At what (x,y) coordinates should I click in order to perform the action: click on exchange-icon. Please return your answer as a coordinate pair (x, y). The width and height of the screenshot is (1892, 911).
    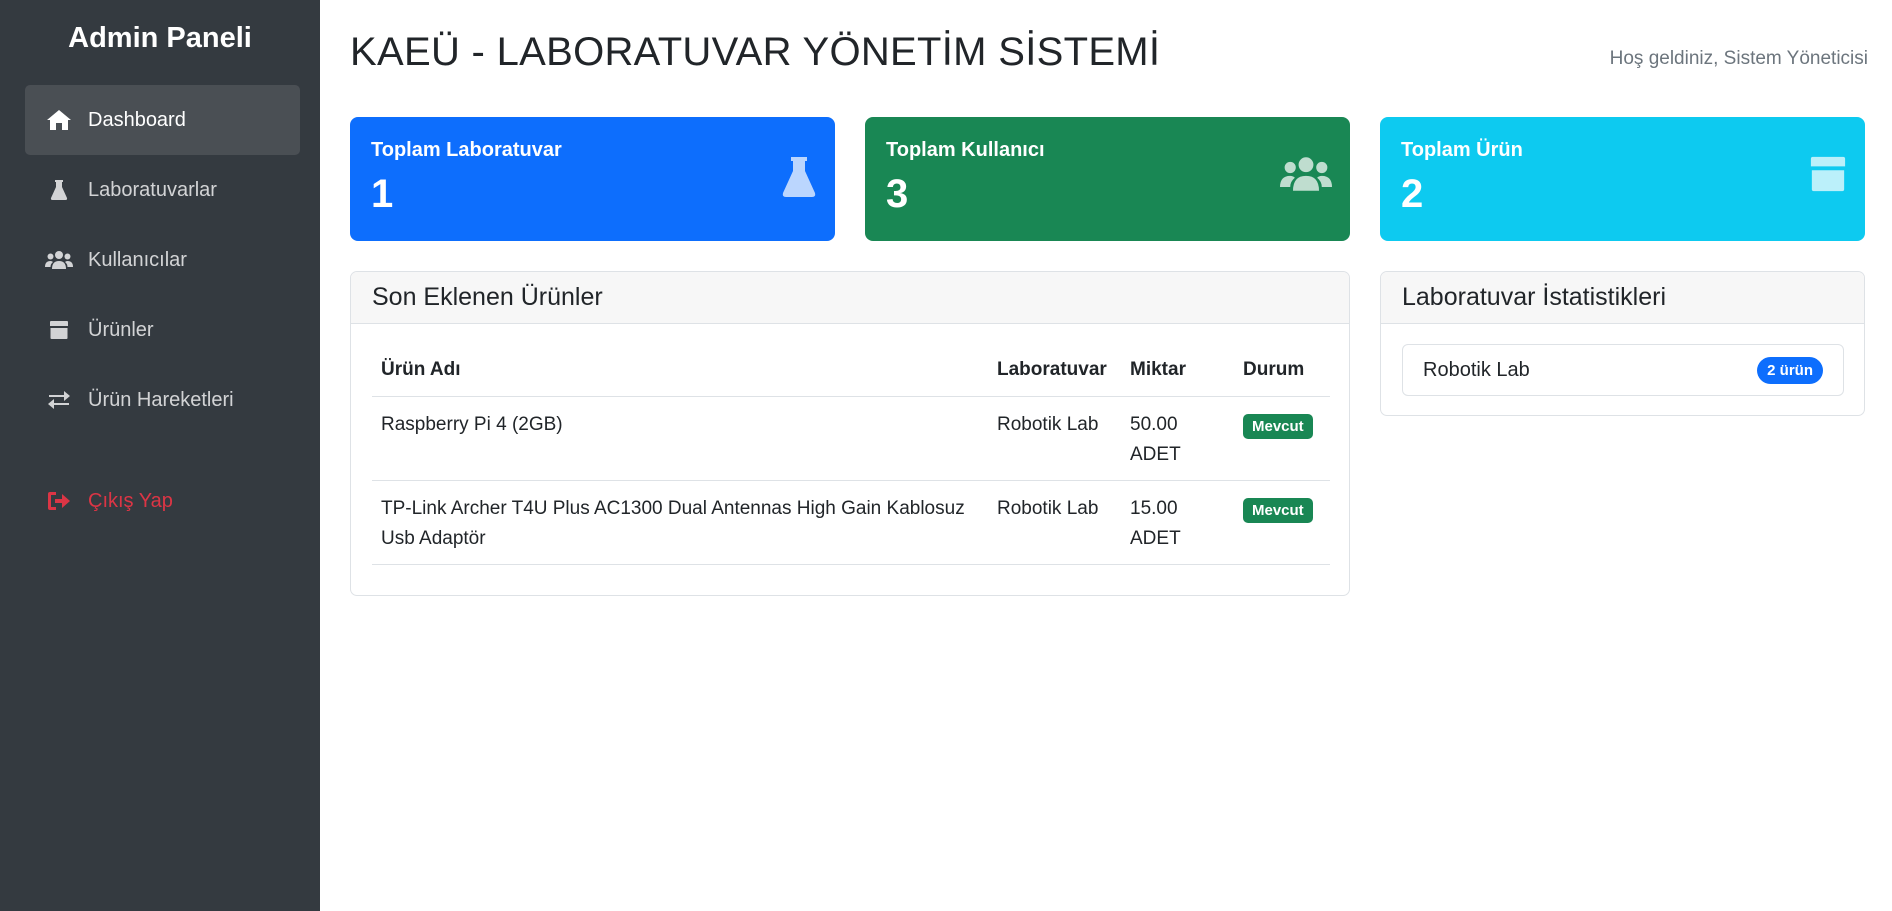
    Looking at the image, I should click on (59, 400).